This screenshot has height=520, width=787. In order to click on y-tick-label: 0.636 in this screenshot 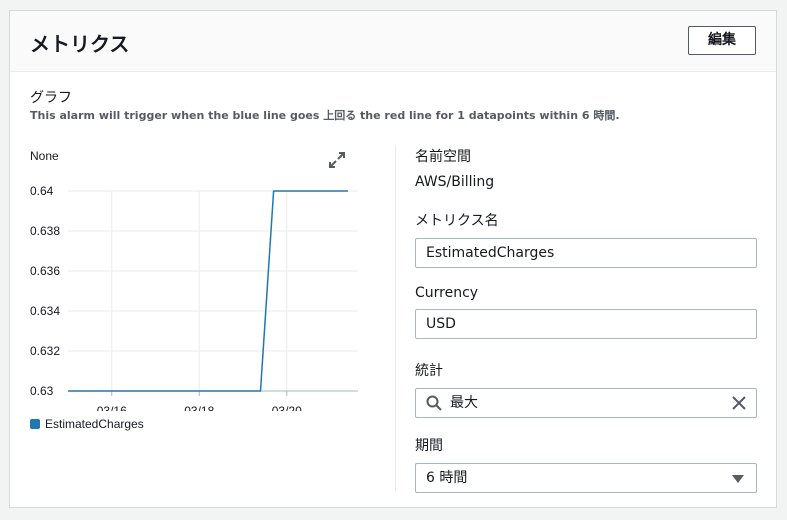, I will do `click(45, 271)`.